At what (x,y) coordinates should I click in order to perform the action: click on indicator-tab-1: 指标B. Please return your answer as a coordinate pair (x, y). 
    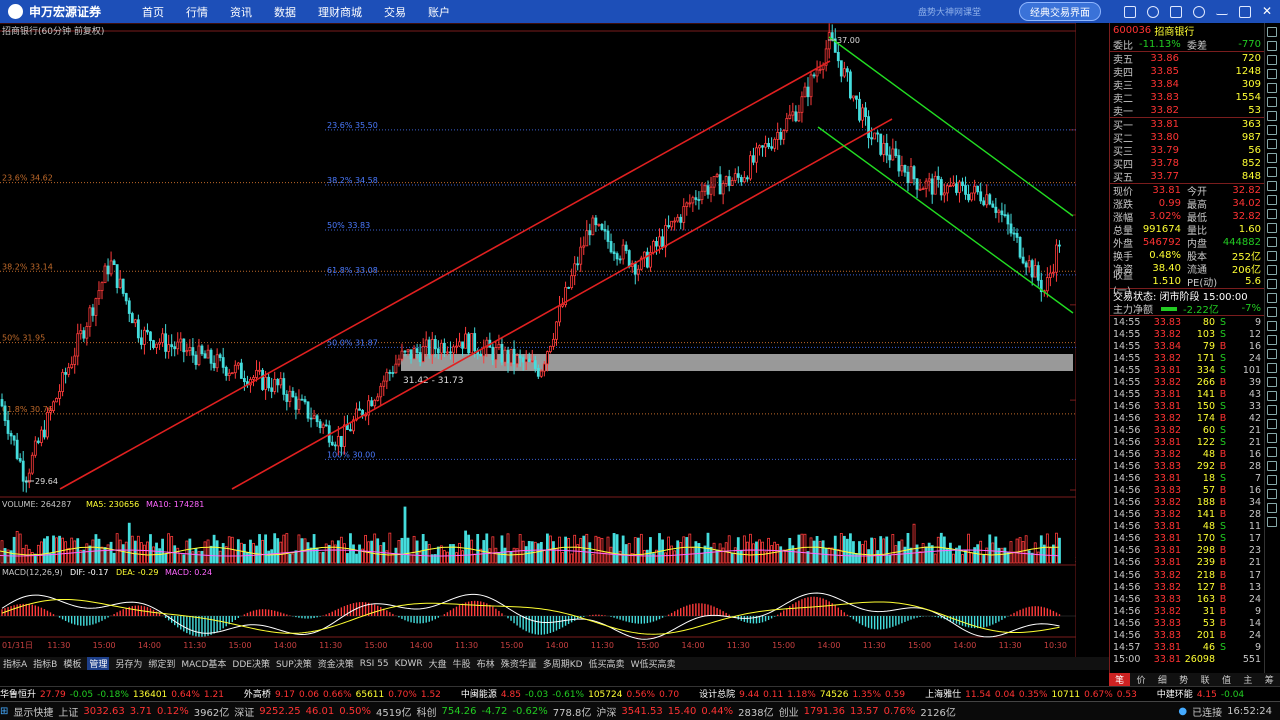
    Looking at the image, I should click on (45, 663).